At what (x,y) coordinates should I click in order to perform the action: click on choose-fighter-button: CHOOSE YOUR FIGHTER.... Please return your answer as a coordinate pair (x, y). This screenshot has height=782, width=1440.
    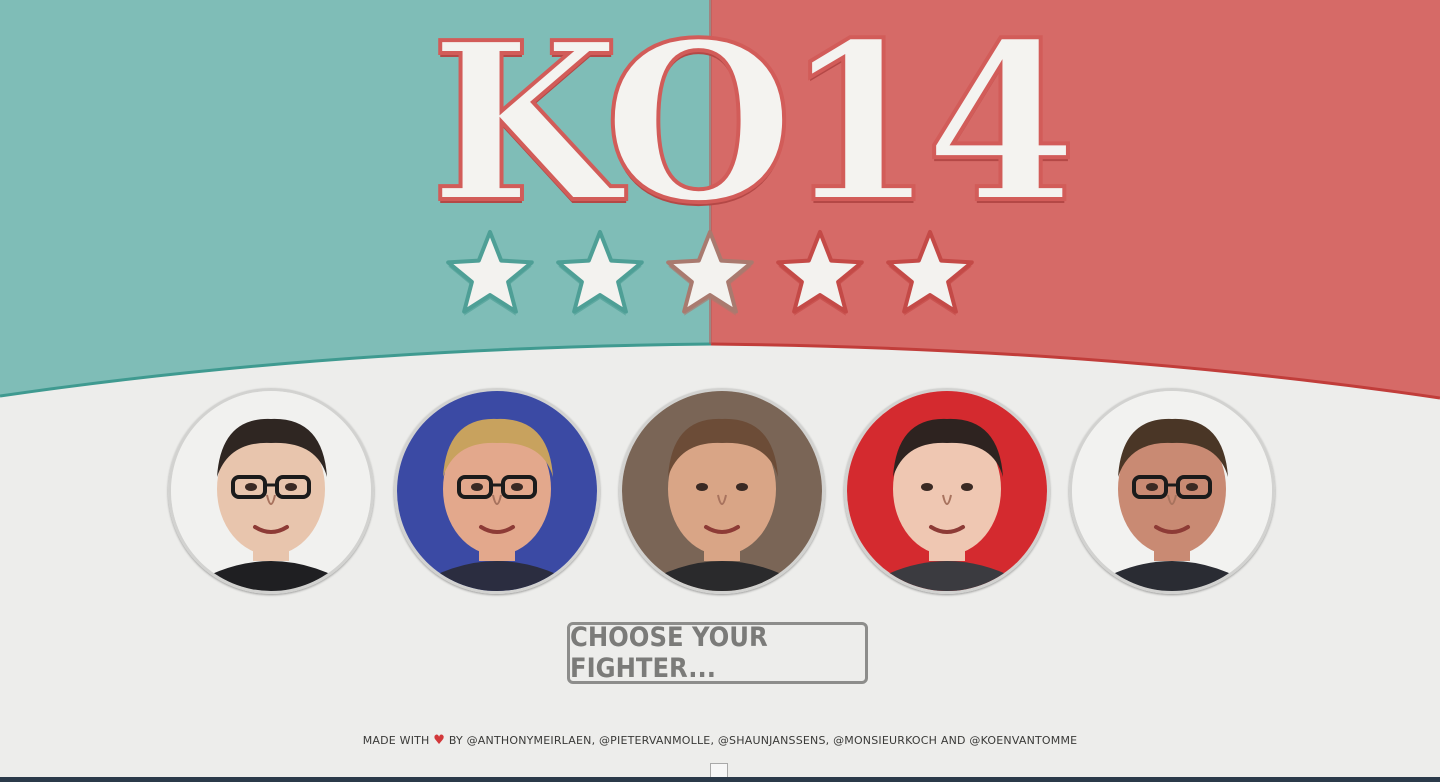
    Looking at the image, I should click on (717, 653).